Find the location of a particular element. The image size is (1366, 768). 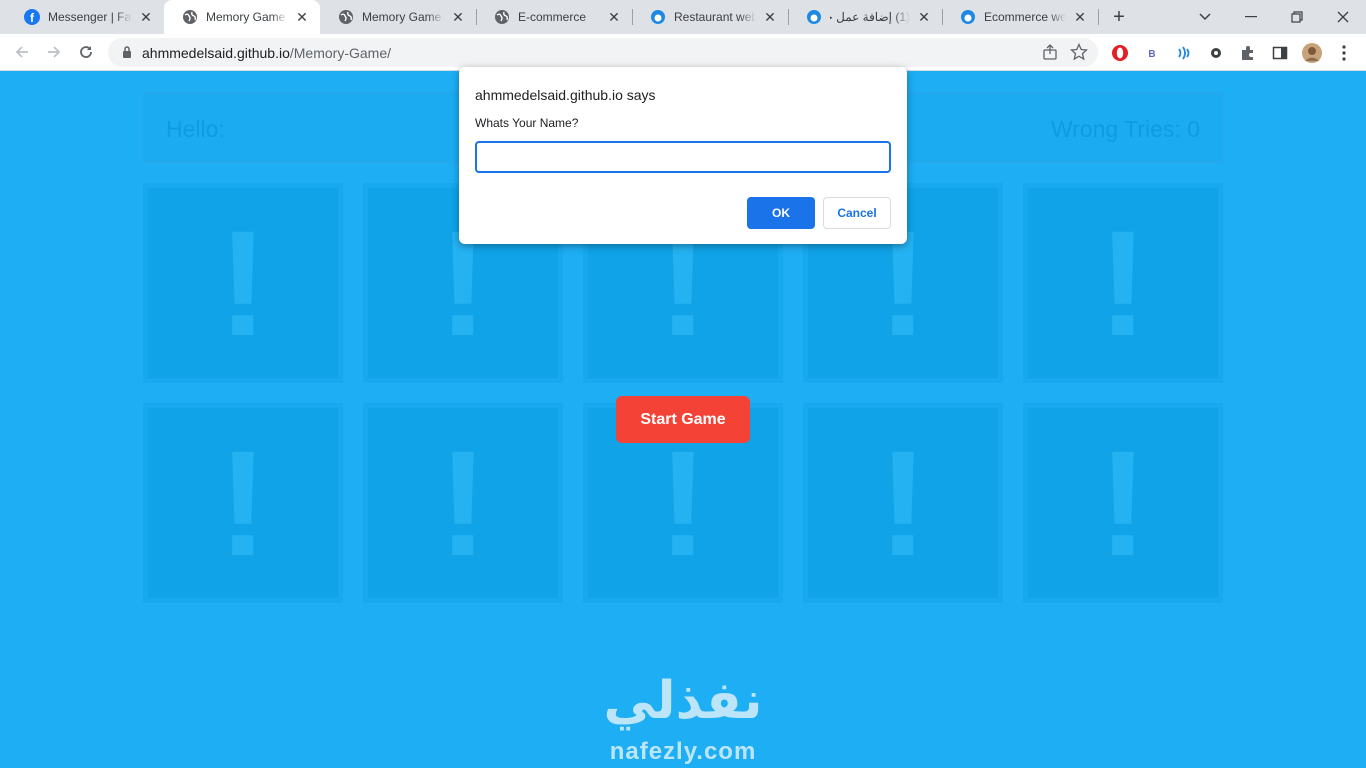

close-icon is located at coordinates (1343, 17).